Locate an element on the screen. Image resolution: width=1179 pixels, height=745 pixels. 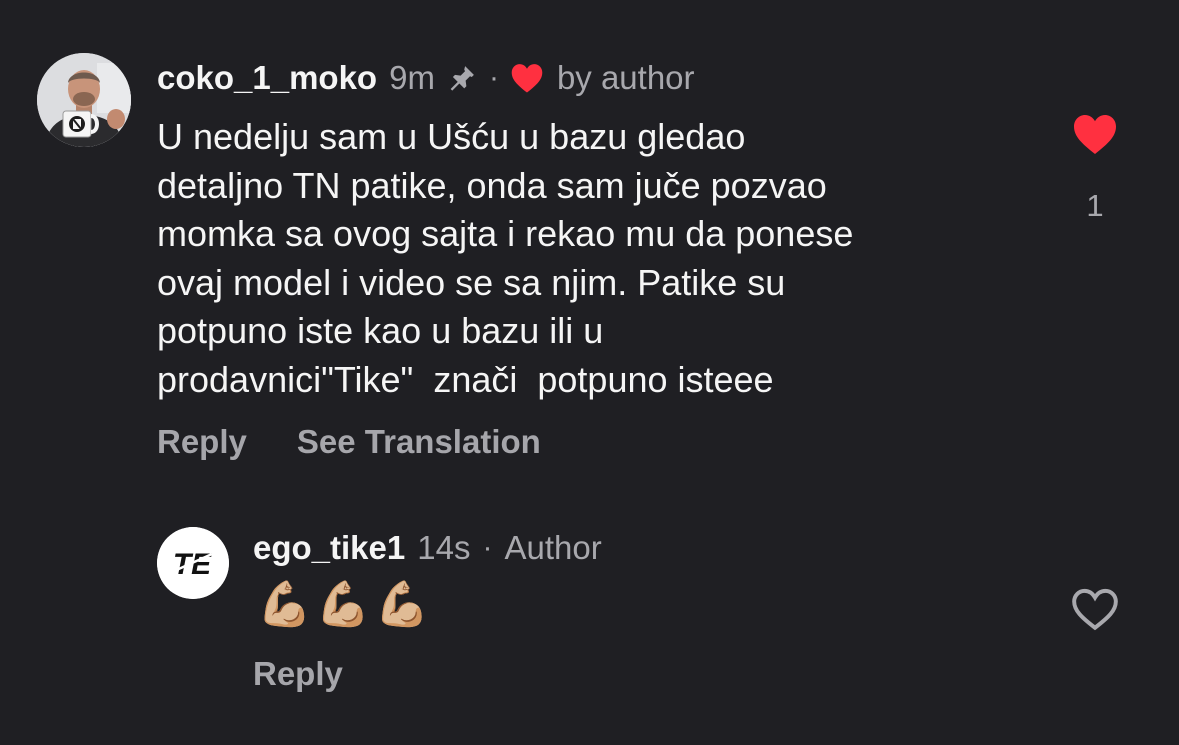
reply-header: ego_tike1 14s · Author is located at coordinates (427, 548).